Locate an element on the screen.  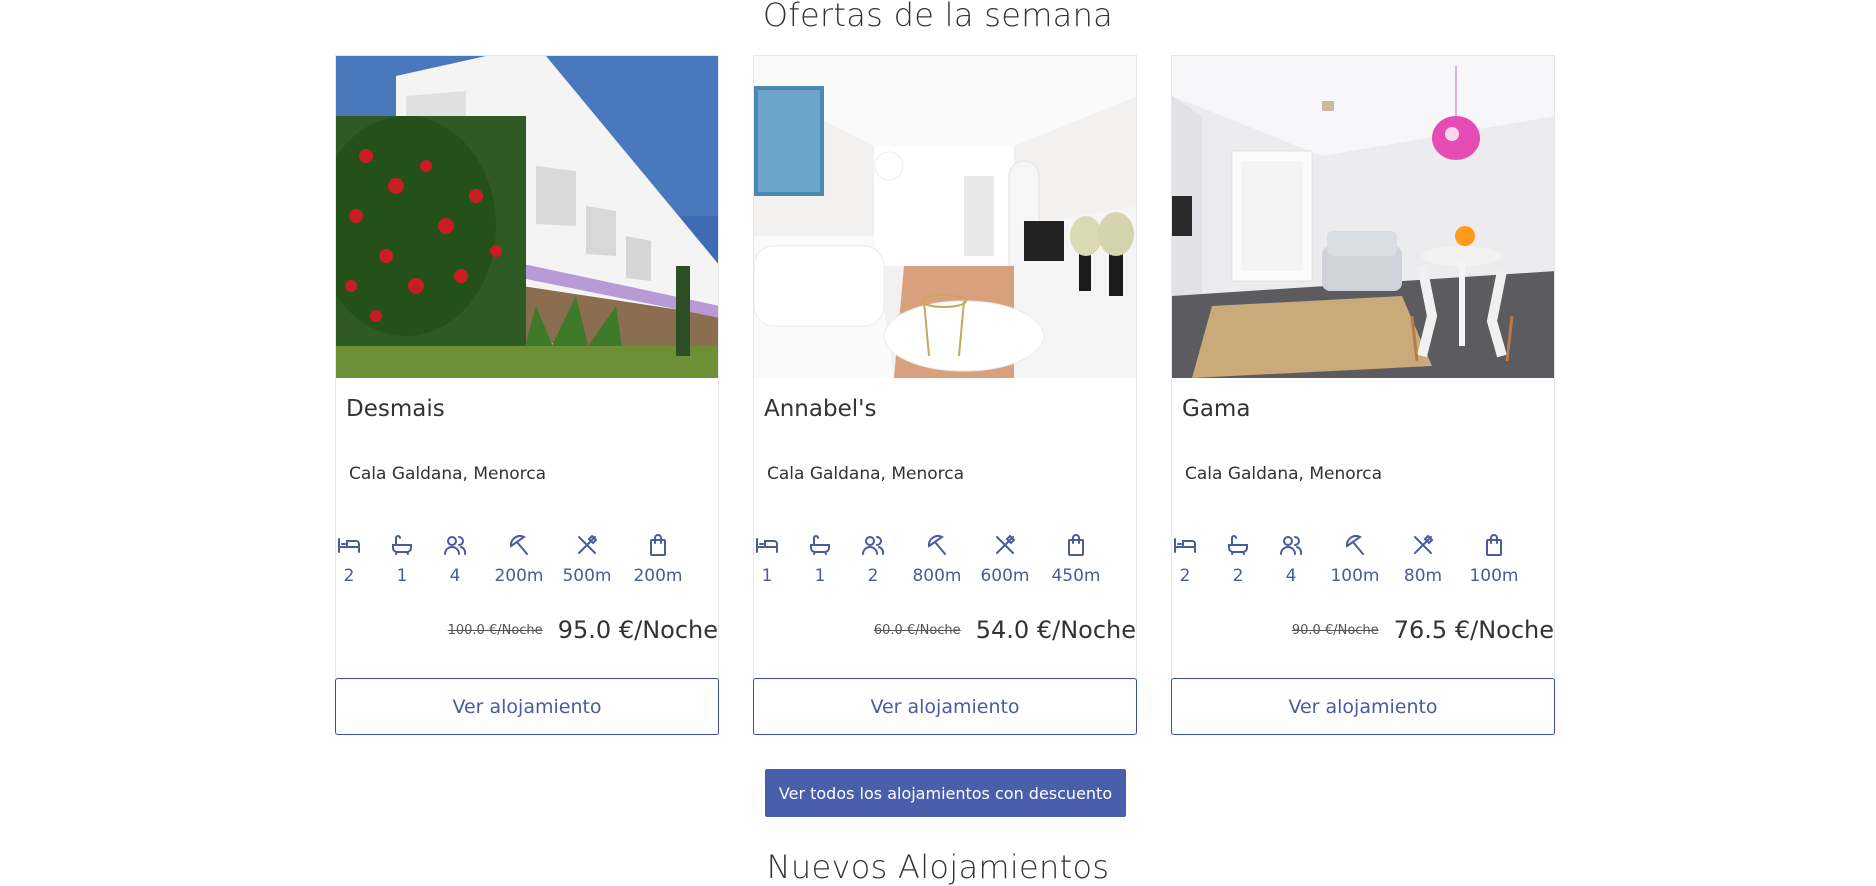
price-row: 90.0 €/Noche 76.5 €/Noche is located at coordinates (1423, 630).